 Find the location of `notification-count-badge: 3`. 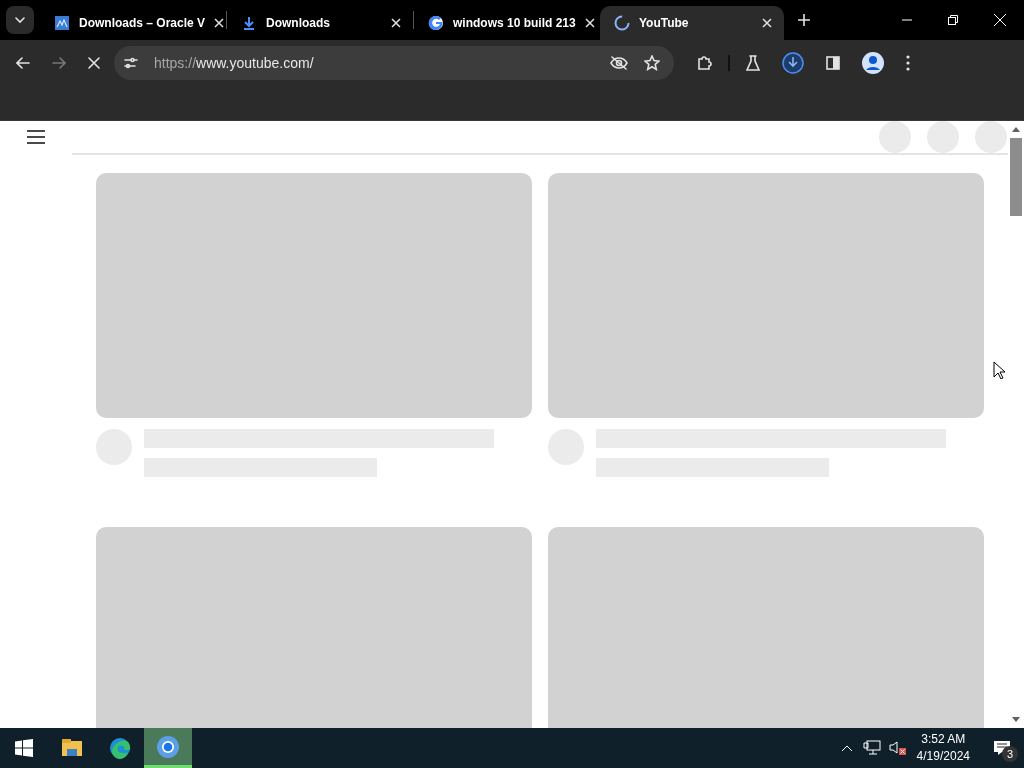

notification-count-badge: 3 is located at coordinates (1010, 754).